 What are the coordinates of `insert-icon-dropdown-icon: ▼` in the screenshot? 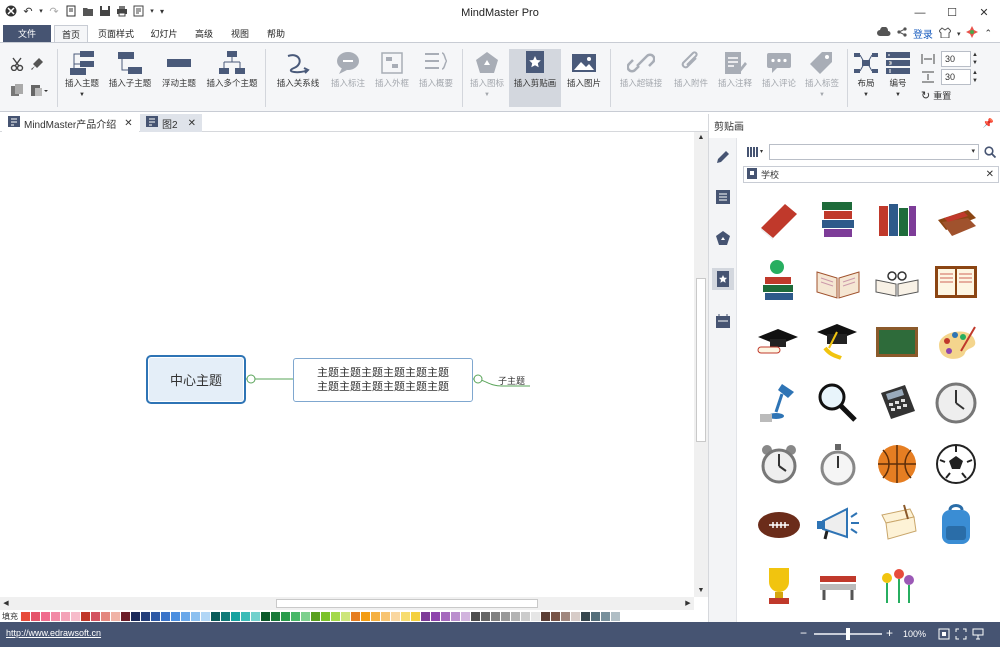 It's located at (487, 95).